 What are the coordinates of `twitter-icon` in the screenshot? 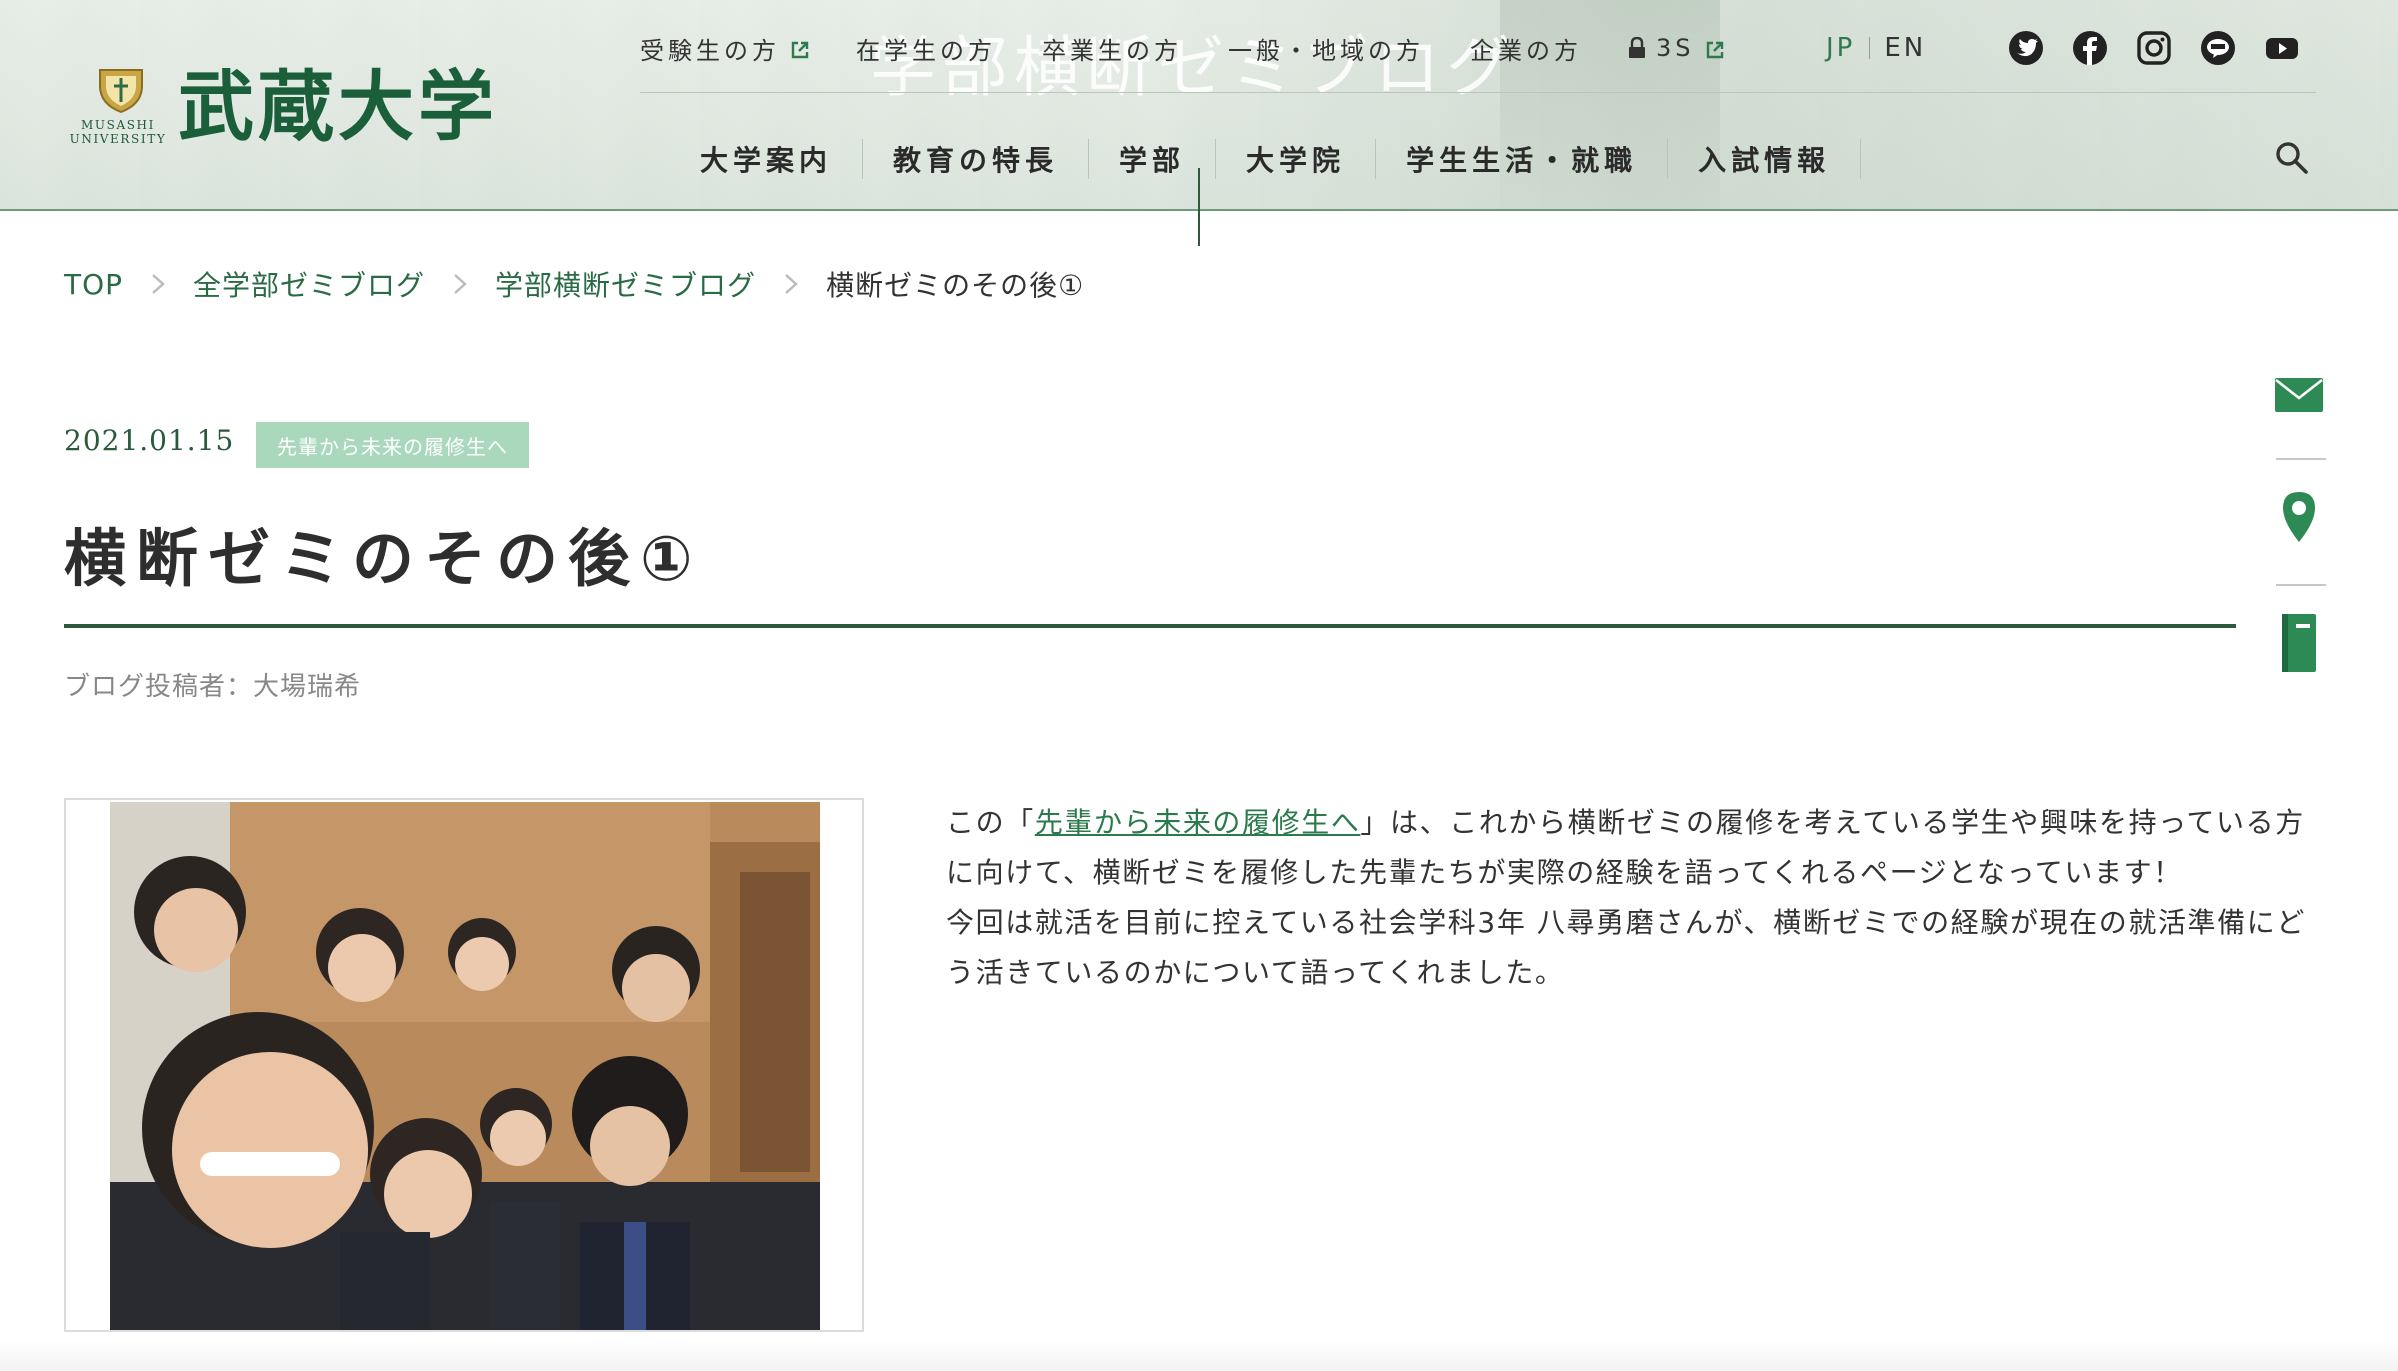 It's located at (2026, 48).